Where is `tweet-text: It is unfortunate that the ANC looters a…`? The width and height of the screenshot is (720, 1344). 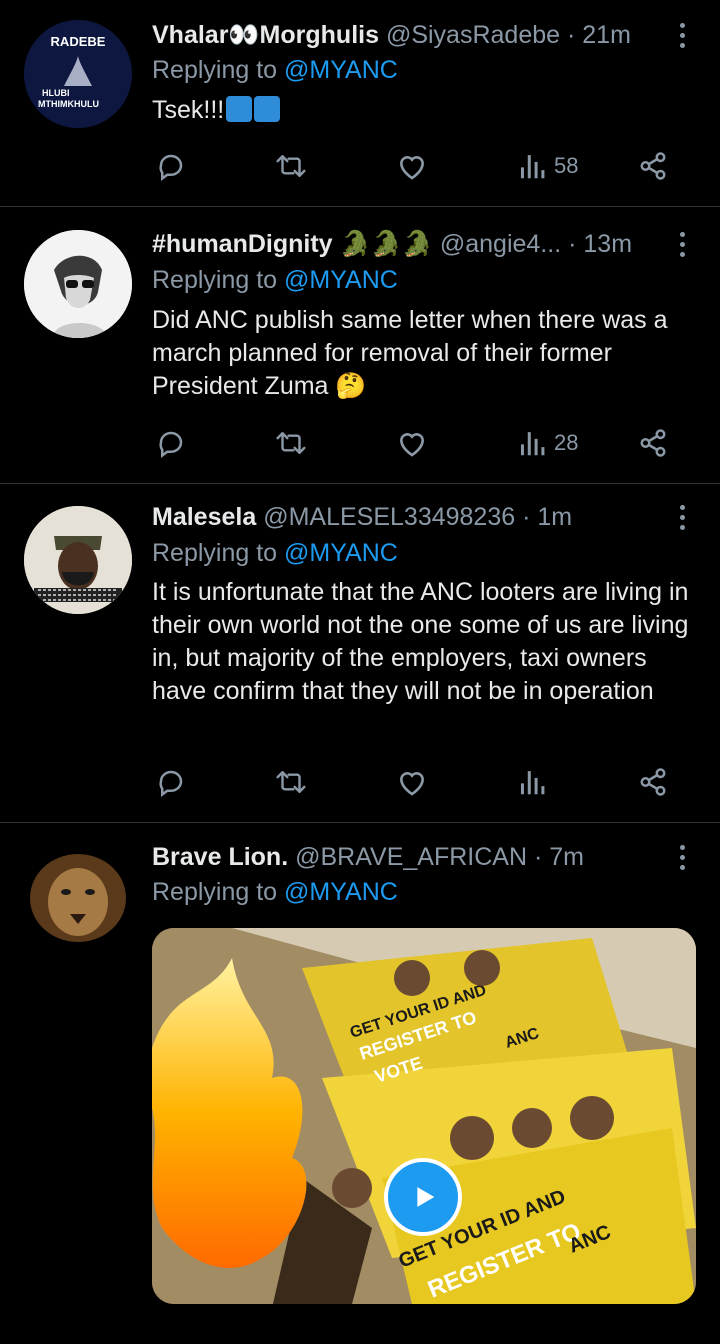 tweet-text: It is unfortunate that the ANC looters a… is located at coordinates (420, 641).